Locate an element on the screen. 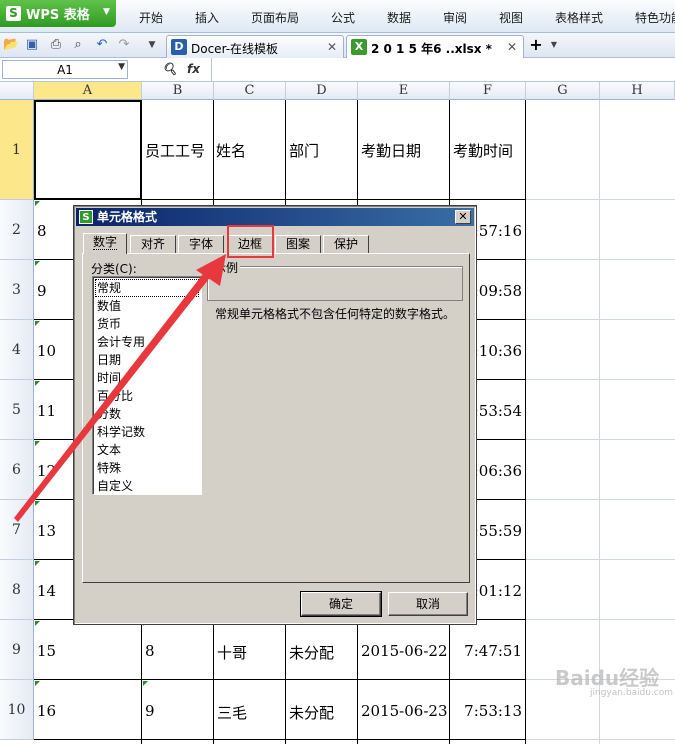  arrow-shaft is located at coordinates (113, 396).